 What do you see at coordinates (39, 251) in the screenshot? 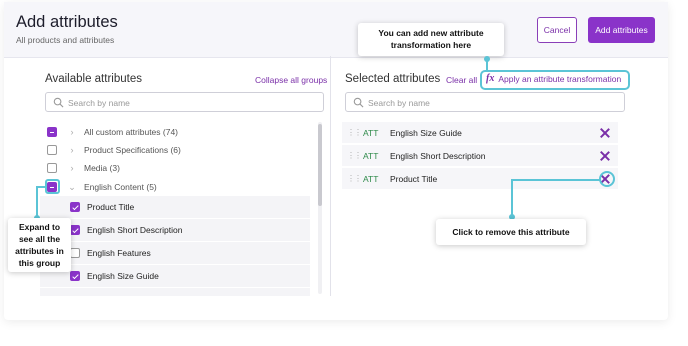
I see `callout-text: attributes in` at bounding box center [39, 251].